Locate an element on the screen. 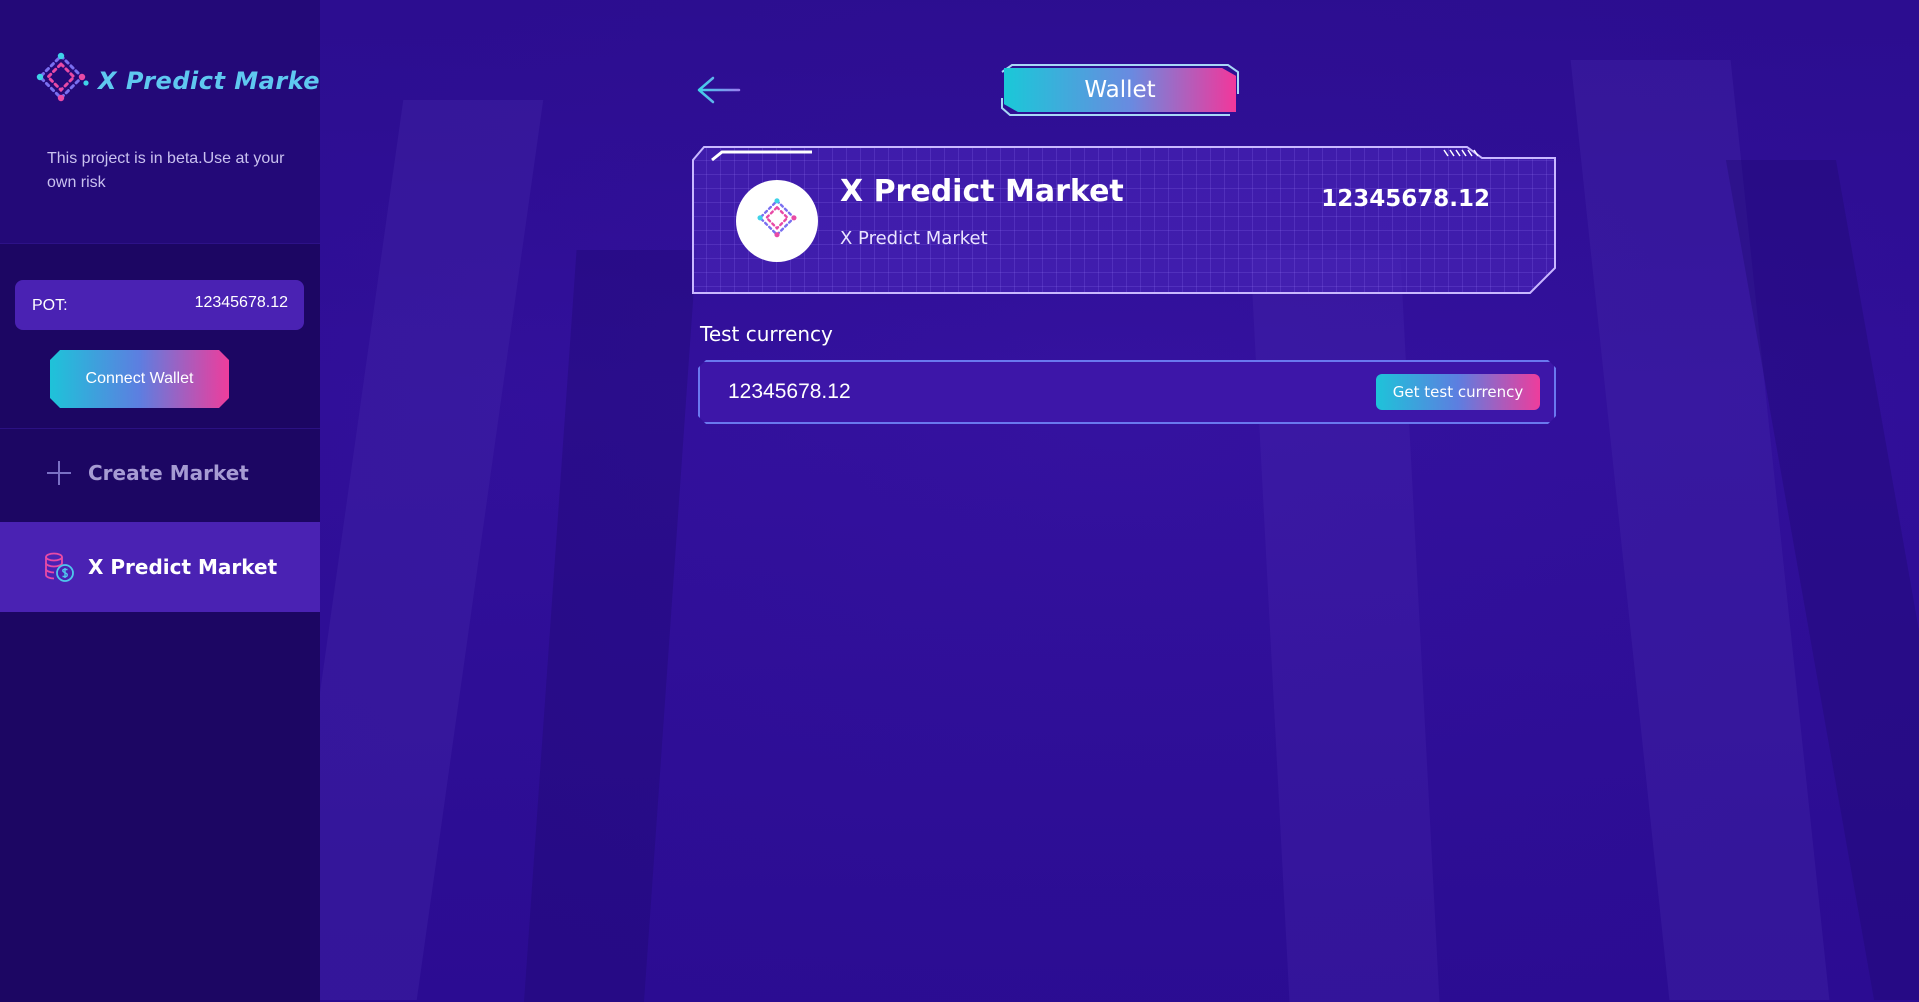 The height and width of the screenshot is (1002, 1919). wallet-name: X Predict Market is located at coordinates (982, 191).